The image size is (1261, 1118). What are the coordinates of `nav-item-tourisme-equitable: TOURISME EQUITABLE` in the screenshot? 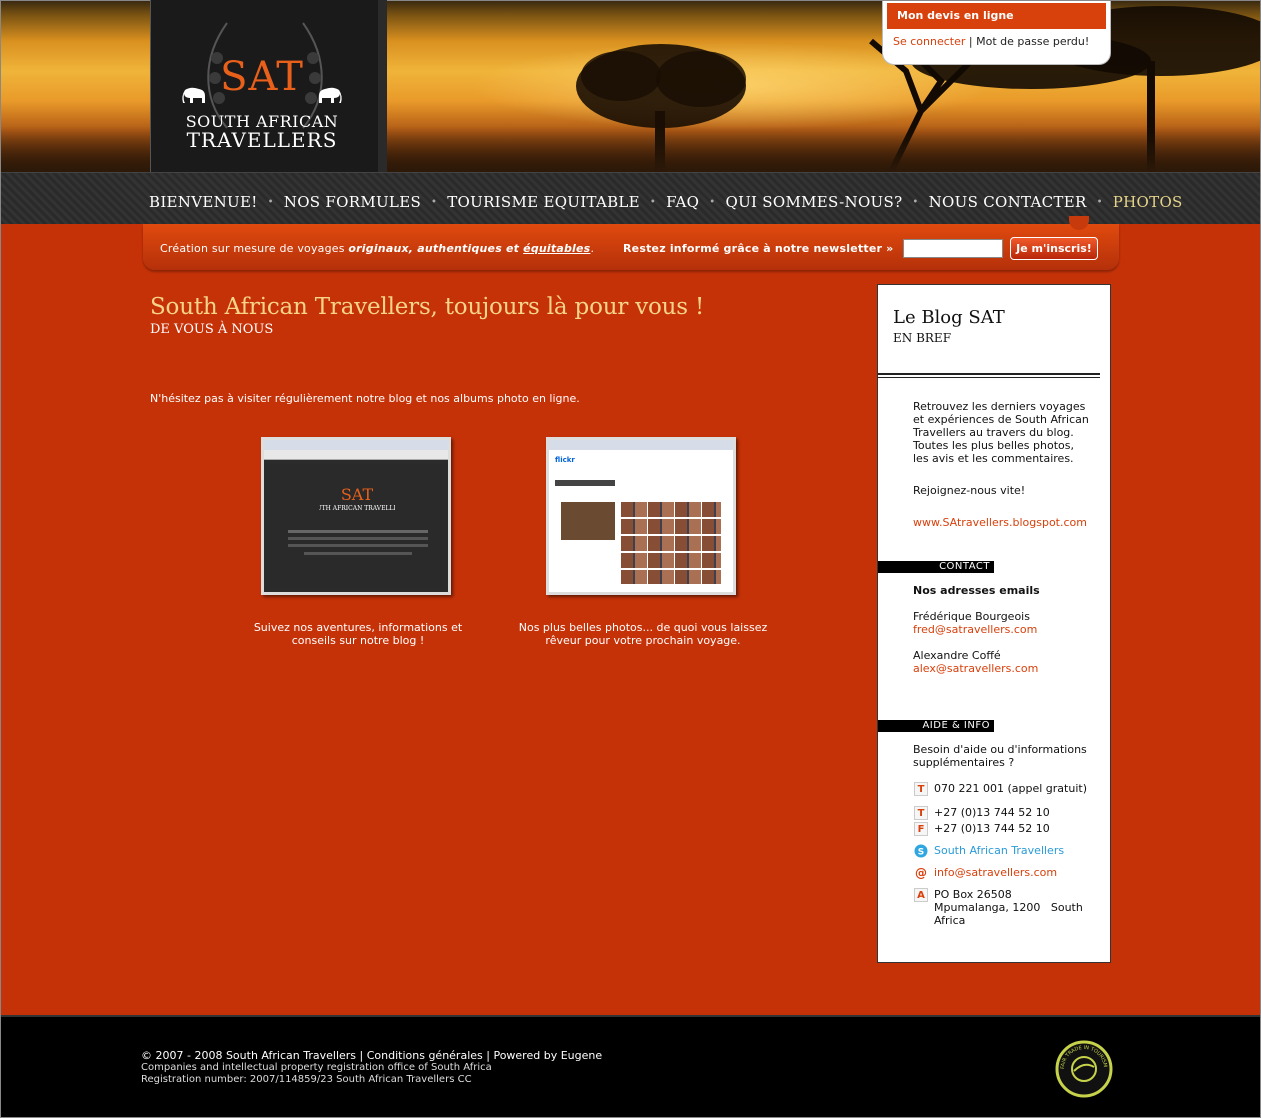 It's located at (543, 202).